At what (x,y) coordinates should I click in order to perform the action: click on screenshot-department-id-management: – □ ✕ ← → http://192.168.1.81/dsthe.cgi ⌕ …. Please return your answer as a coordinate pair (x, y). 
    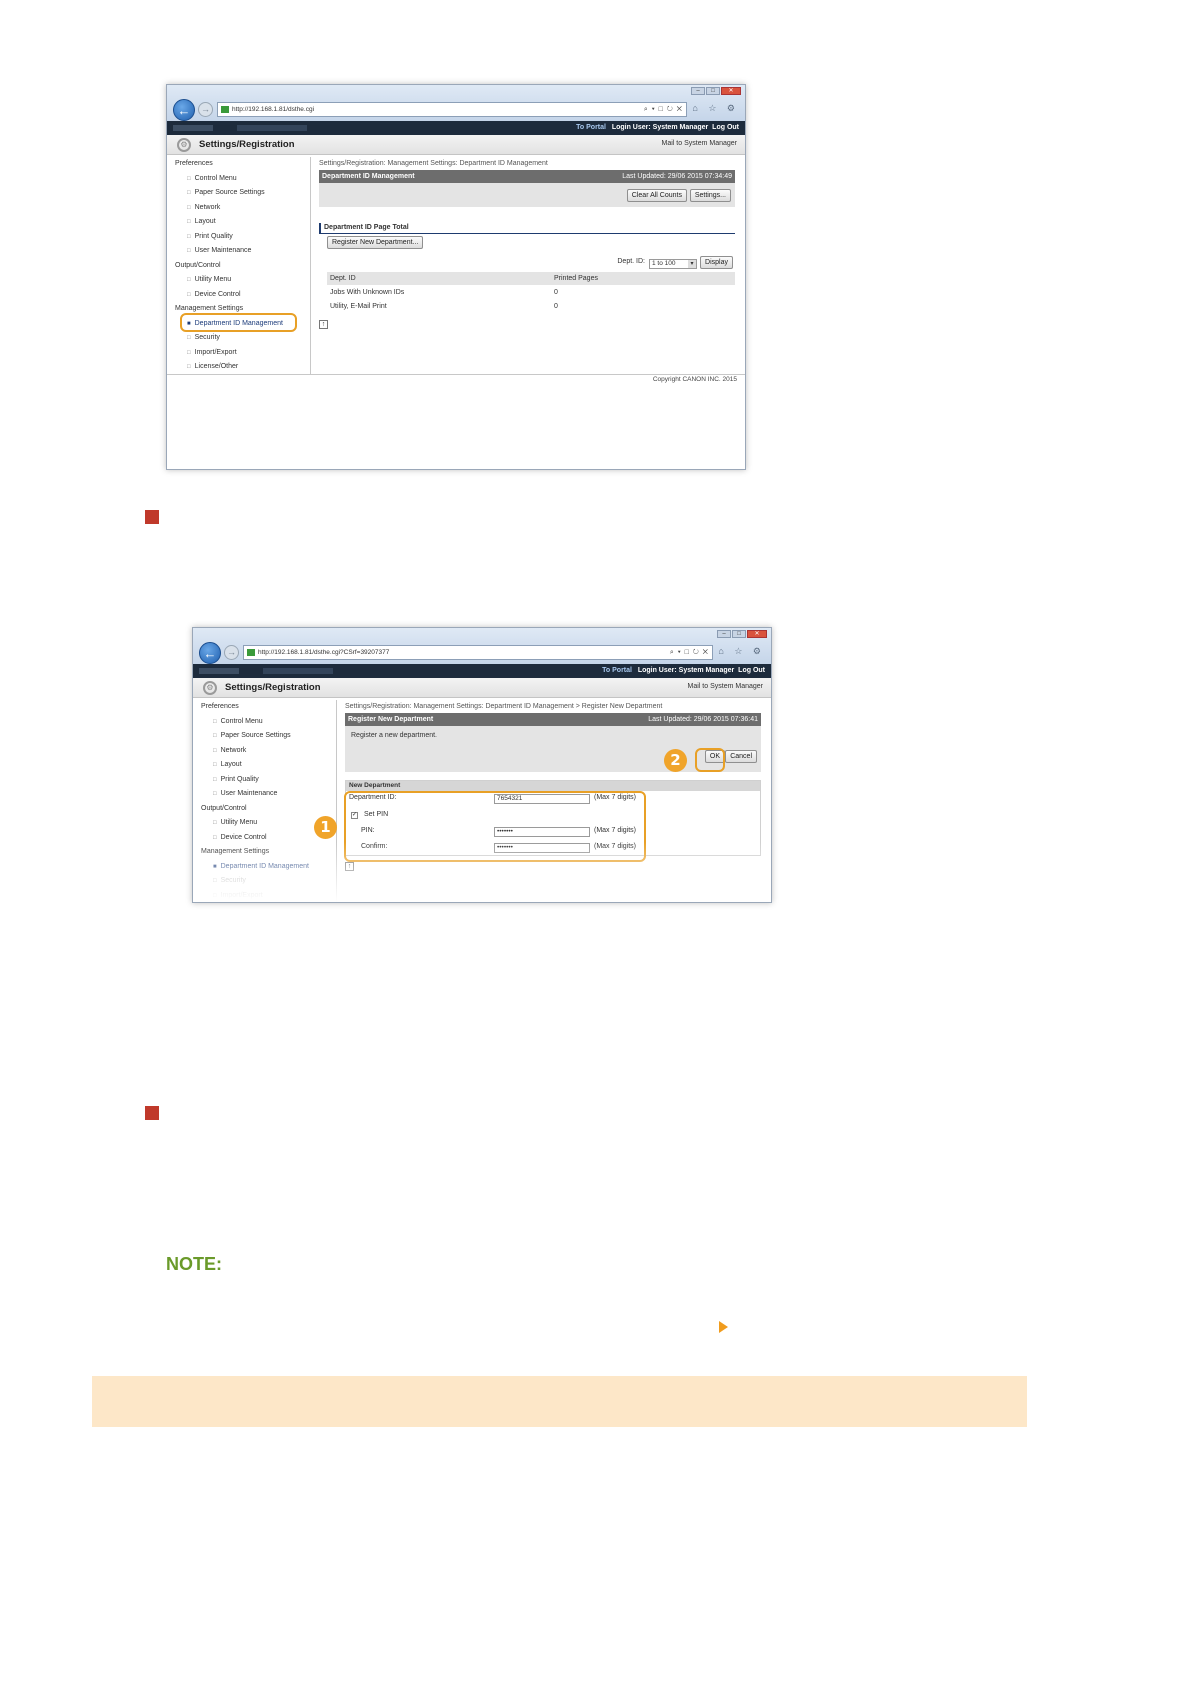
    Looking at the image, I should click on (456, 277).